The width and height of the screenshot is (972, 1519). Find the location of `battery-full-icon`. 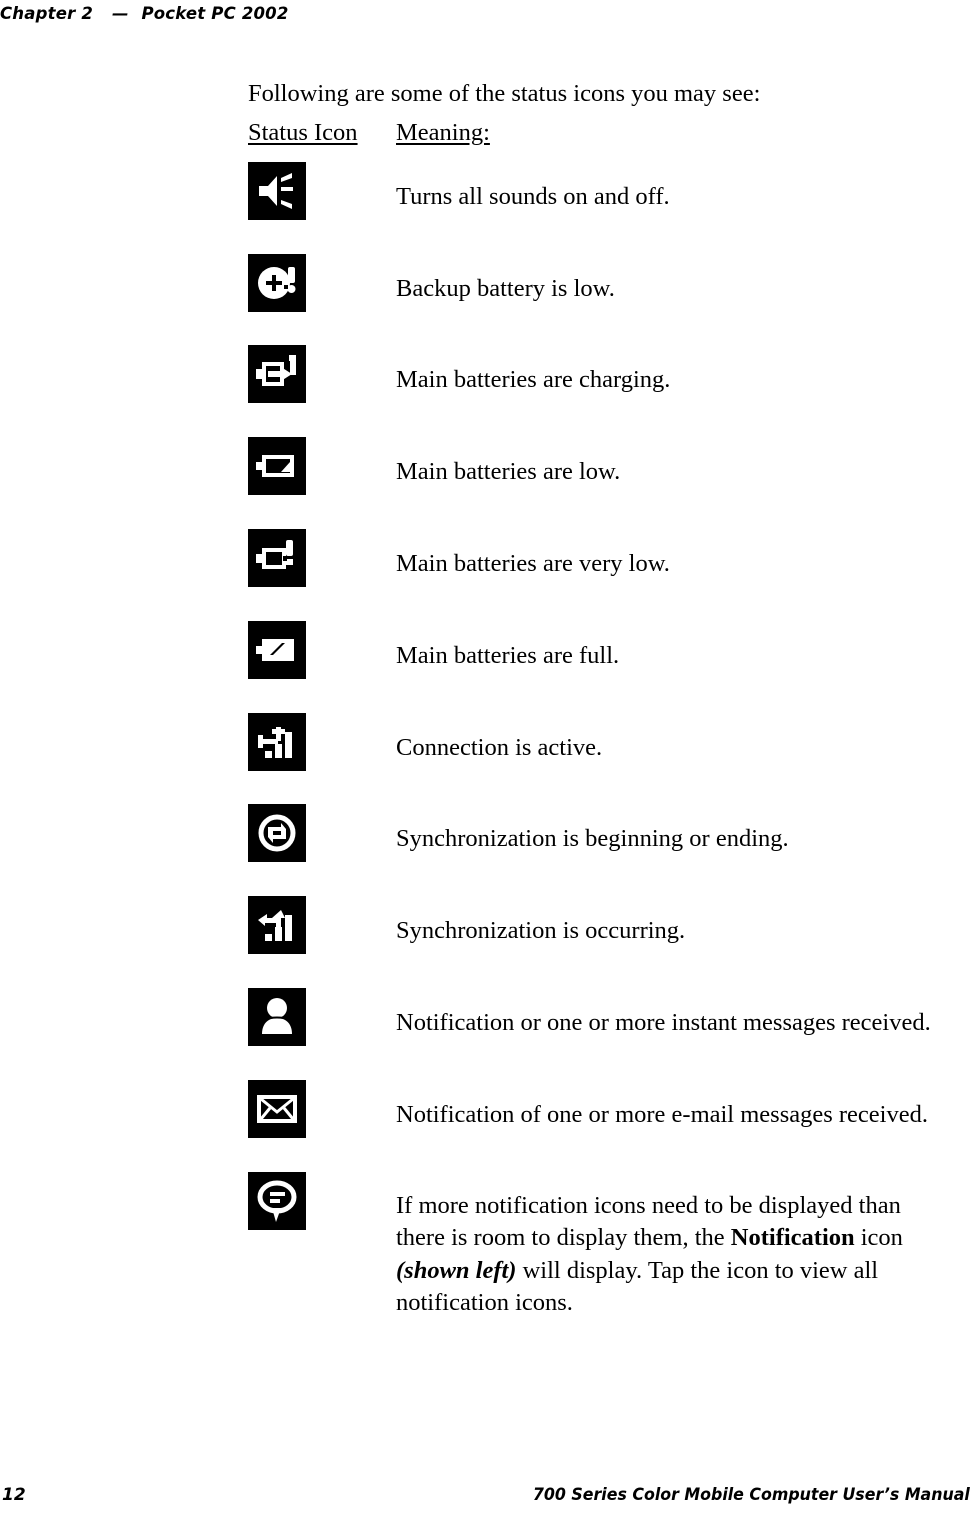

battery-full-icon is located at coordinates (277, 649).